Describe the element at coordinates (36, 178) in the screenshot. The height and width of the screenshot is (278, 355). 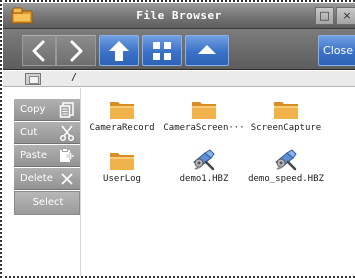
I see `delete-label: Delete` at that location.